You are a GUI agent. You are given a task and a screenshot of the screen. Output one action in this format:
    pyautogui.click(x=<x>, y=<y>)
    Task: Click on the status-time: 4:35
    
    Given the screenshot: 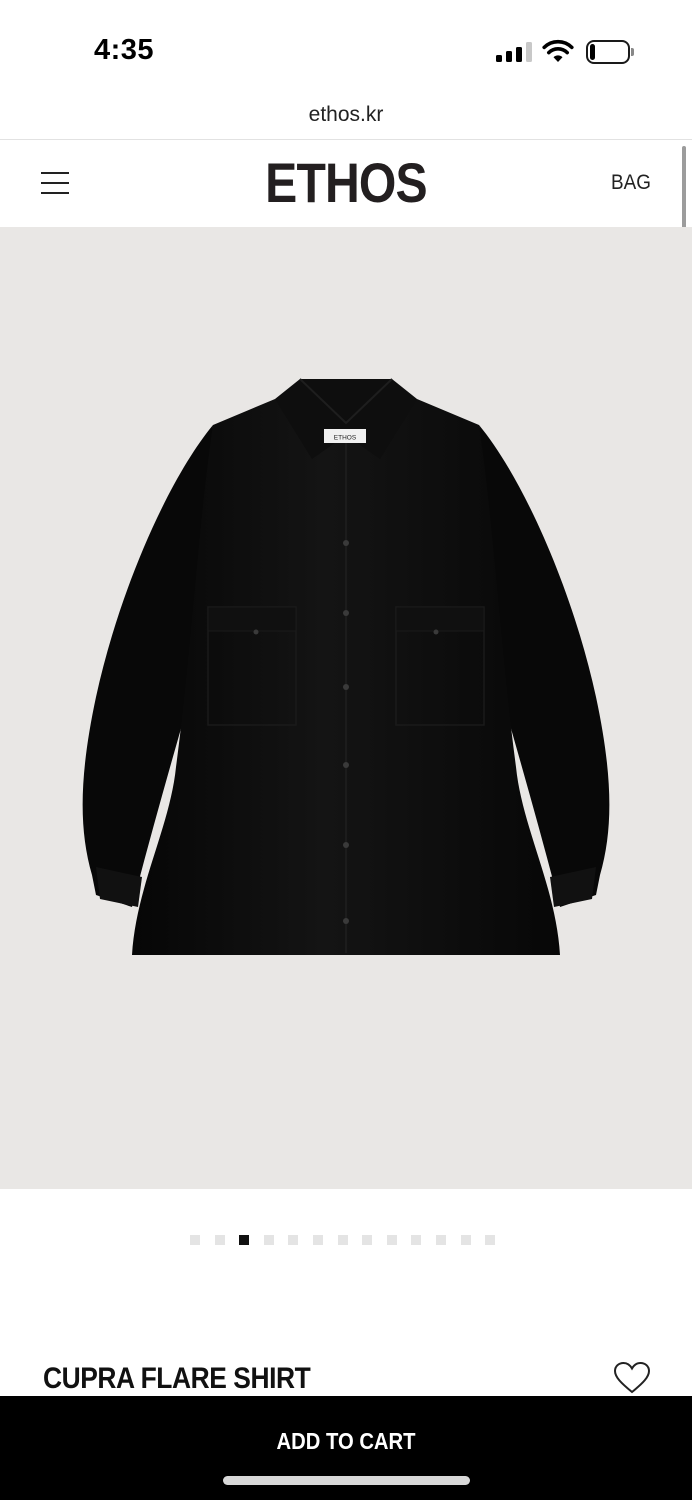 What is the action you would take?
    pyautogui.click(x=124, y=50)
    